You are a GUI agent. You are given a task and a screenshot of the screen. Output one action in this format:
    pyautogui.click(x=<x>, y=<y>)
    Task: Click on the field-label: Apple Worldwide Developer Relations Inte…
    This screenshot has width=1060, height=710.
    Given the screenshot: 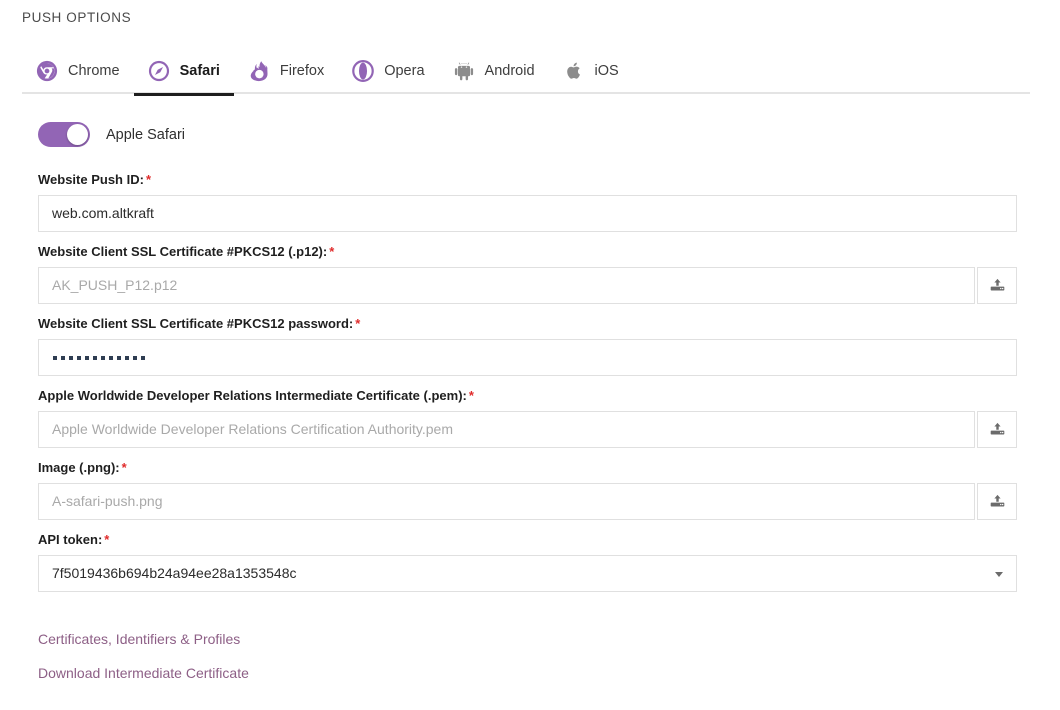 What is the action you would take?
    pyautogui.click(x=527, y=396)
    